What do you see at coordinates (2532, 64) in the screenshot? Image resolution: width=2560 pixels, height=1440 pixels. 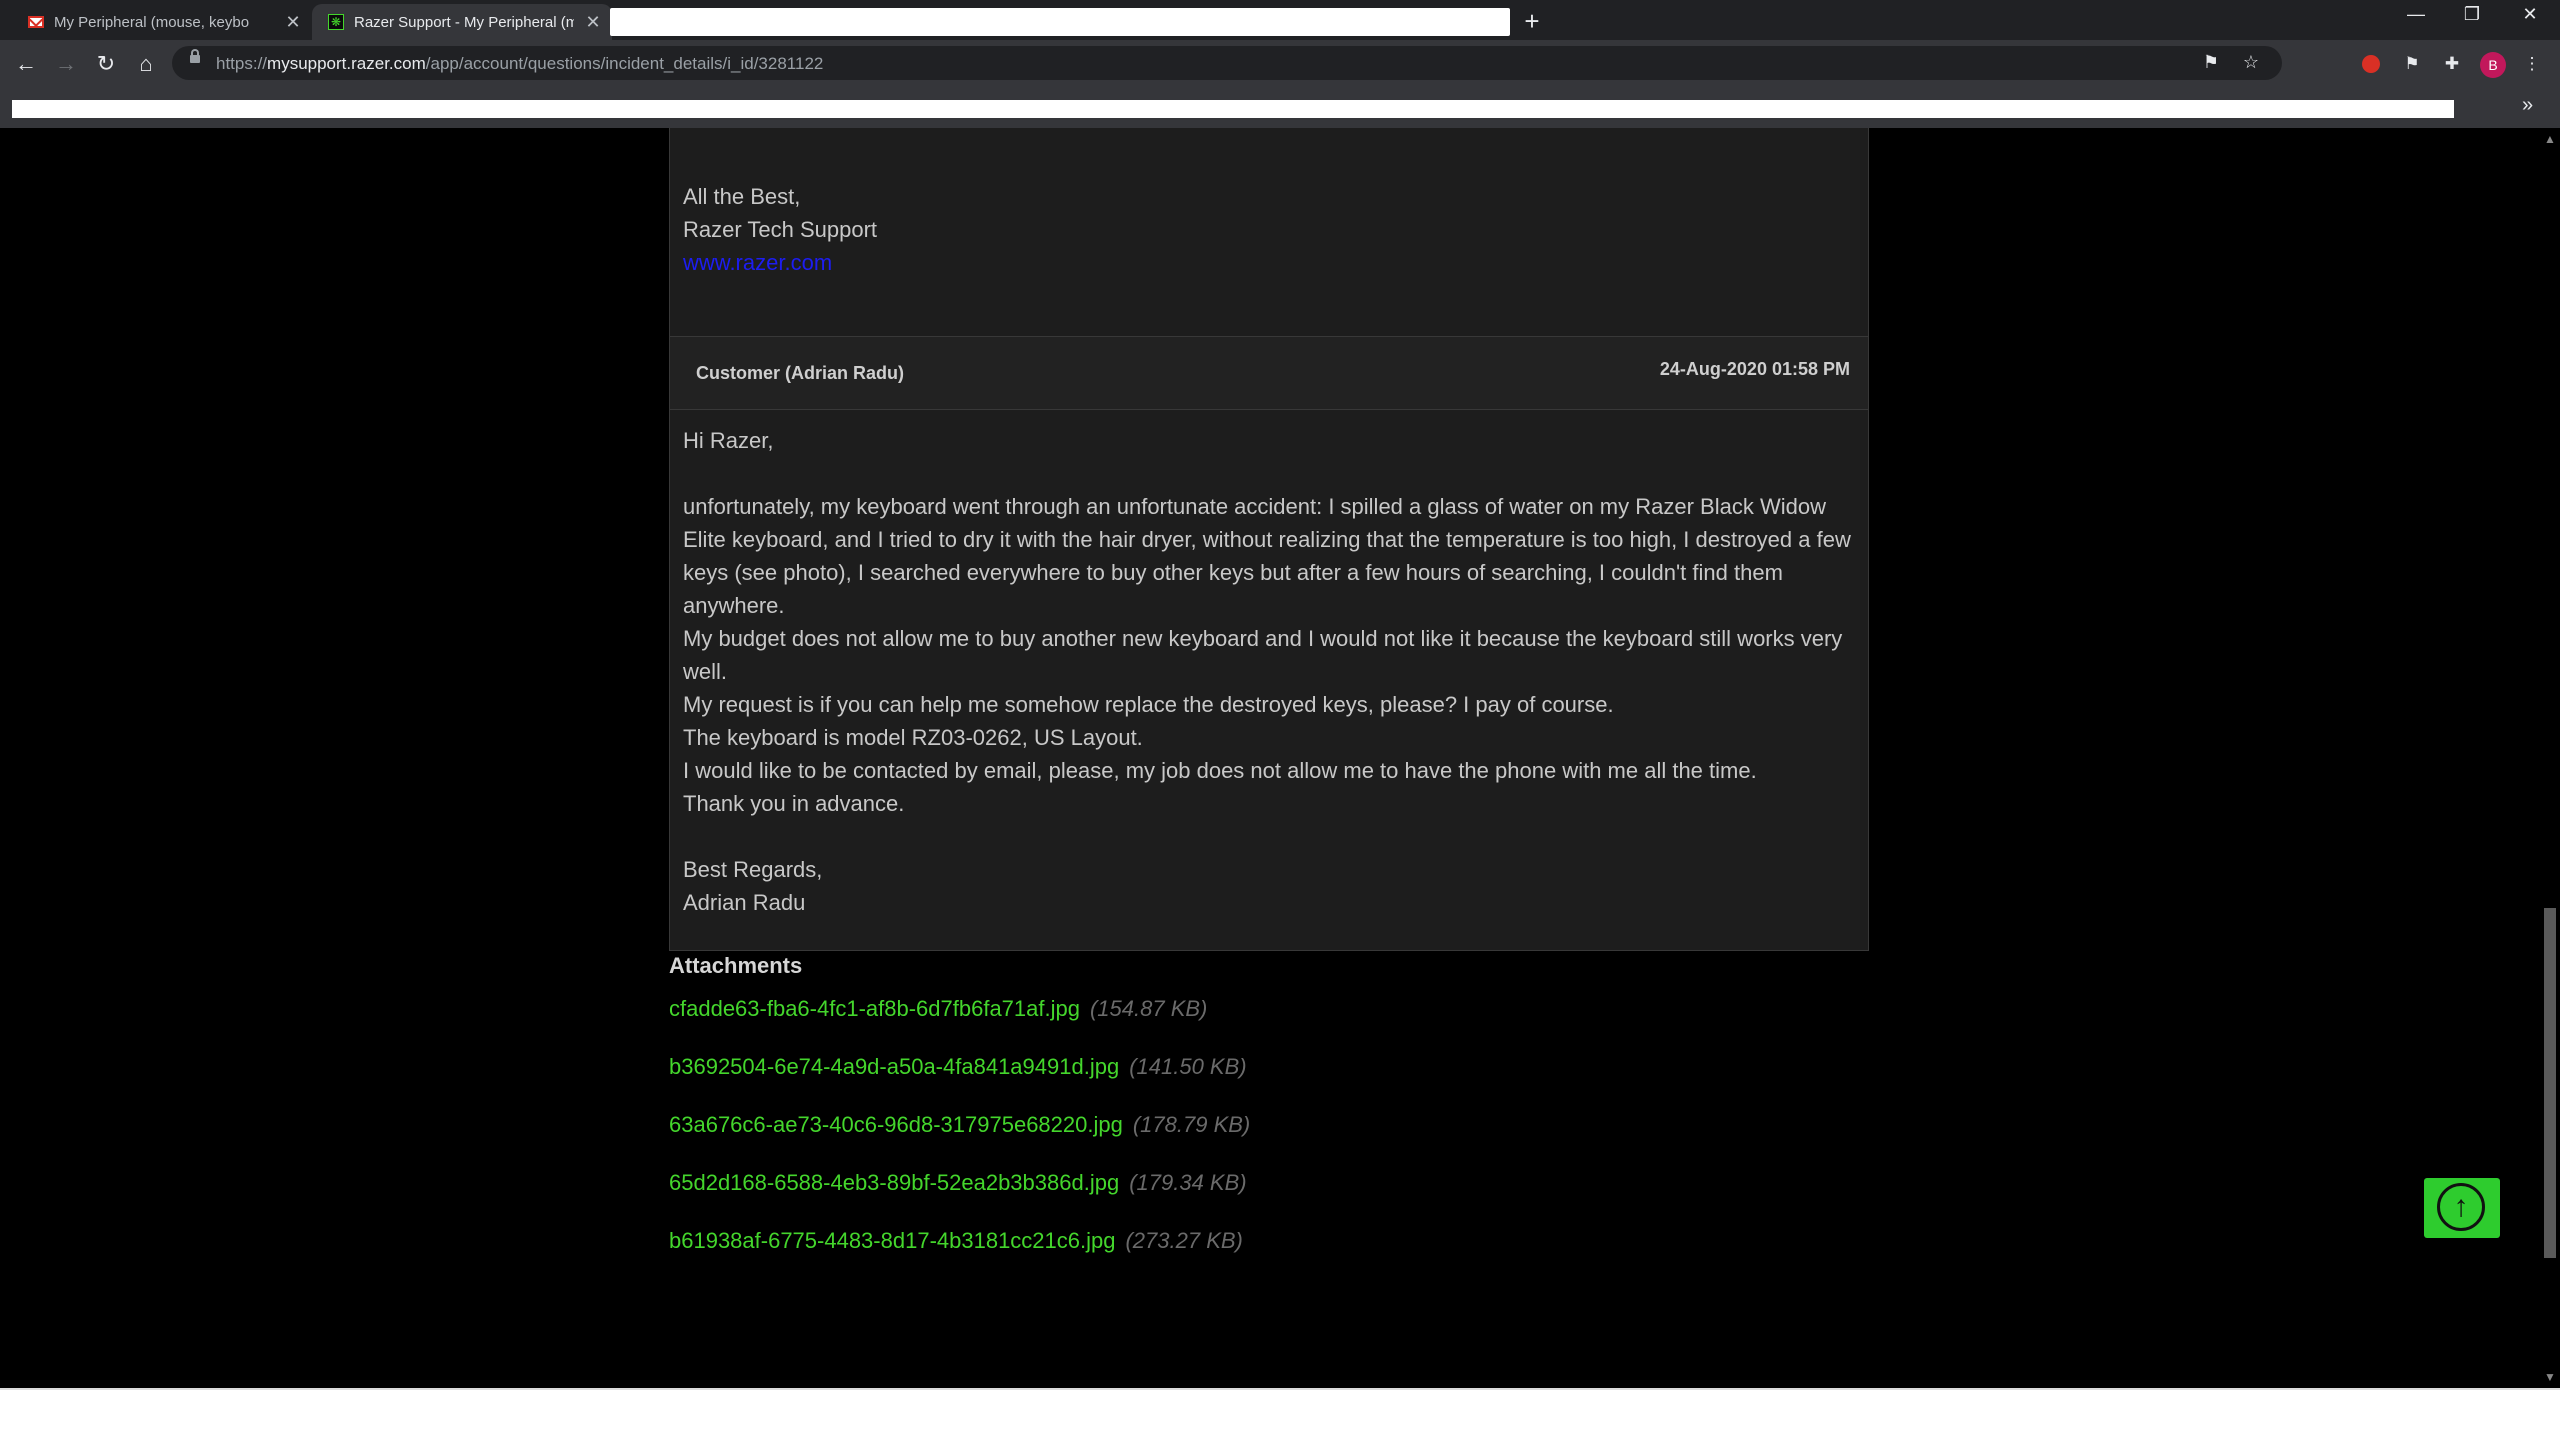 I see `menu-kebab-icon: ⋮` at bounding box center [2532, 64].